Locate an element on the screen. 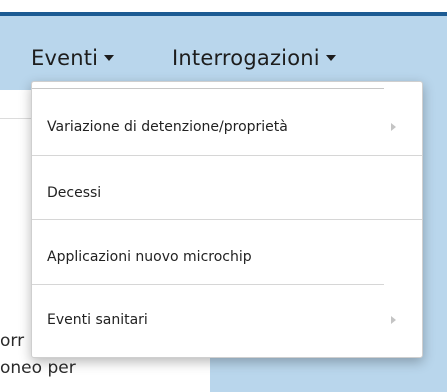 The image size is (447, 392). nav-item-eventi: Eventi is located at coordinates (73, 58).